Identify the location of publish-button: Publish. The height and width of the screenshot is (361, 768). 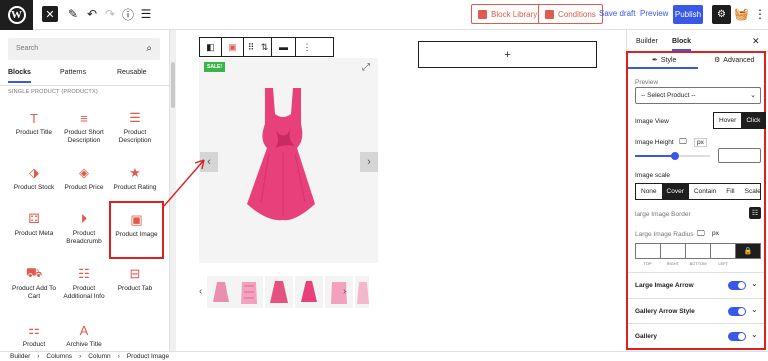
(688, 14).